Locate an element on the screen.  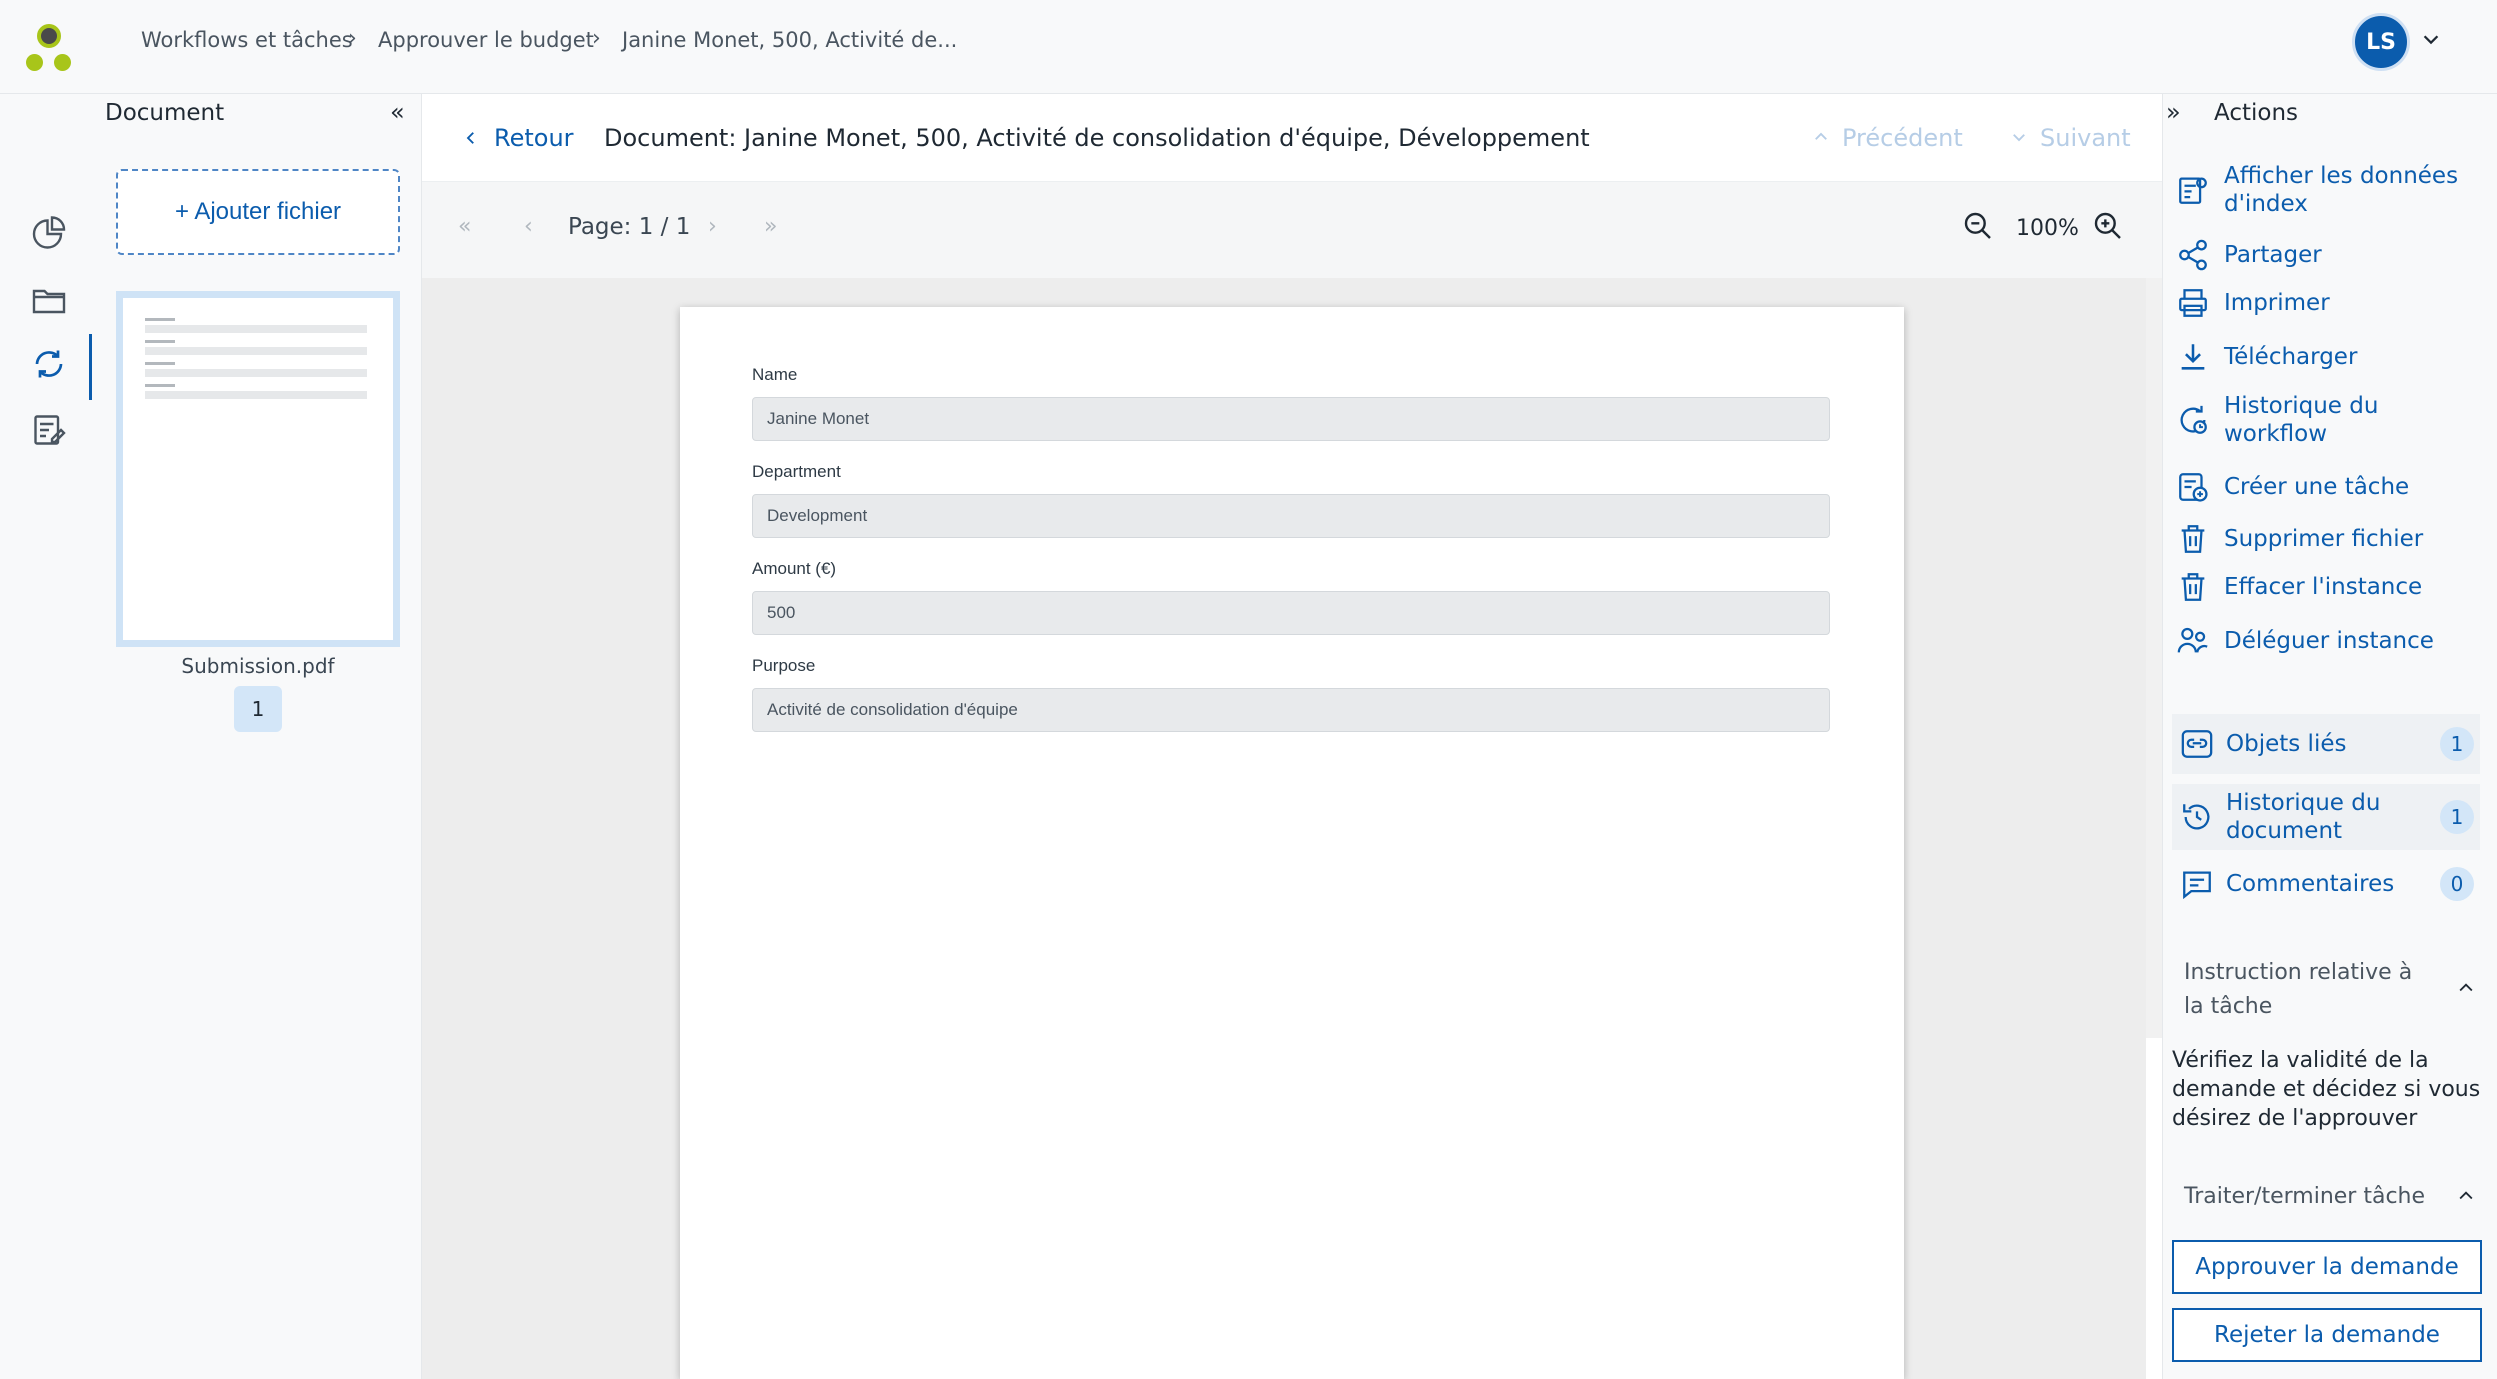
add-file-button: + Ajouter fichier is located at coordinates (258, 212).